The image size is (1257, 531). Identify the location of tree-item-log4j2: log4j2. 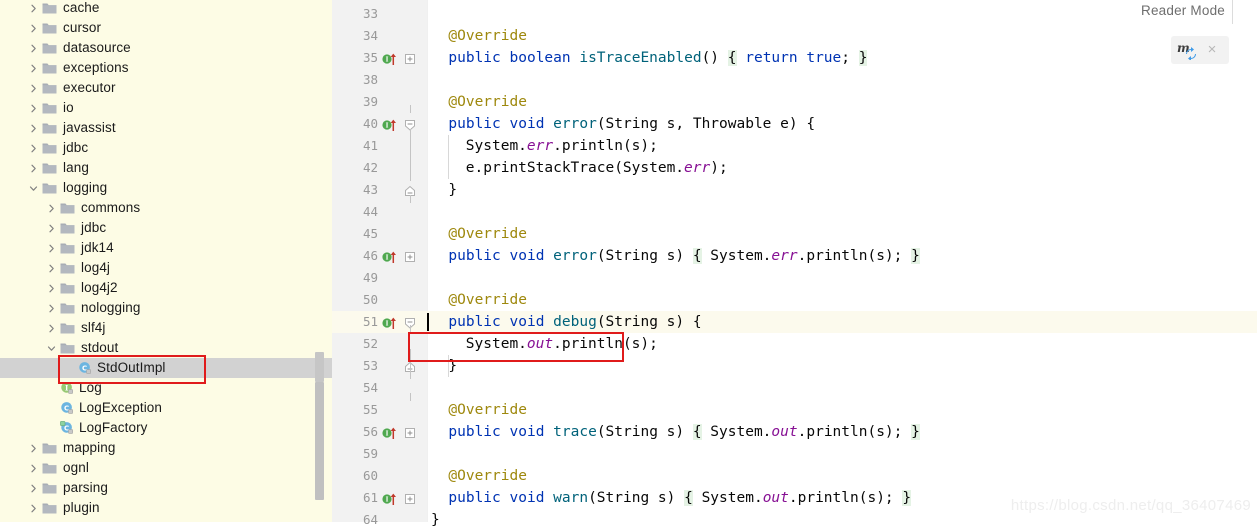
(166, 288).